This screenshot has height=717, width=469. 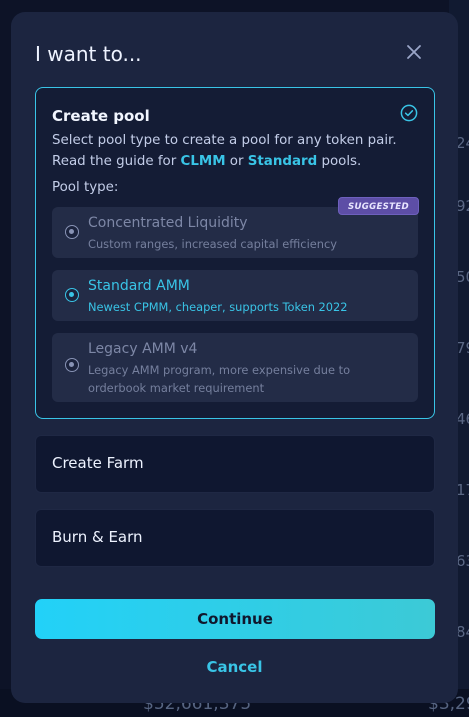 What do you see at coordinates (414, 52) in the screenshot?
I see `close-icon` at bounding box center [414, 52].